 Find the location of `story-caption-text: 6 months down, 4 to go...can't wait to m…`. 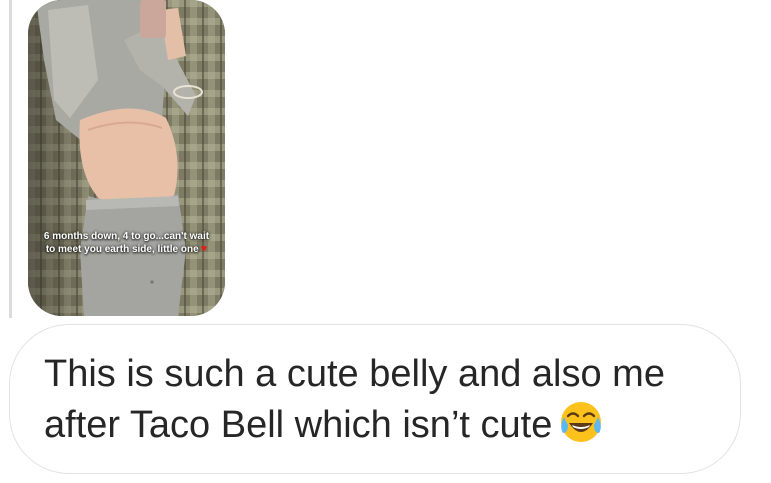

story-caption-text: 6 months down, 4 to go...can't wait to m… is located at coordinates (126, 243).